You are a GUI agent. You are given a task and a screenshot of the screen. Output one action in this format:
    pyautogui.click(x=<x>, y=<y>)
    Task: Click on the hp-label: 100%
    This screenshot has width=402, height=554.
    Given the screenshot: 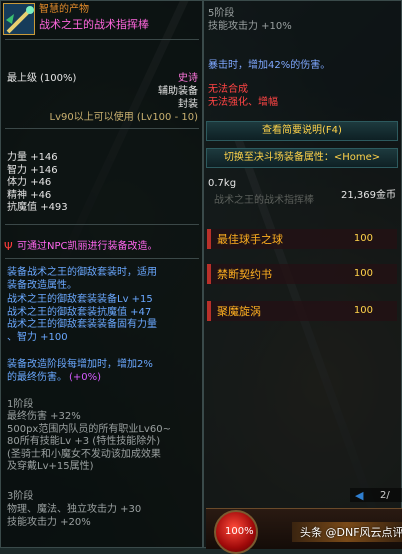 What is the action you would take?
    pyautogui.click(x=239, y=531)
    